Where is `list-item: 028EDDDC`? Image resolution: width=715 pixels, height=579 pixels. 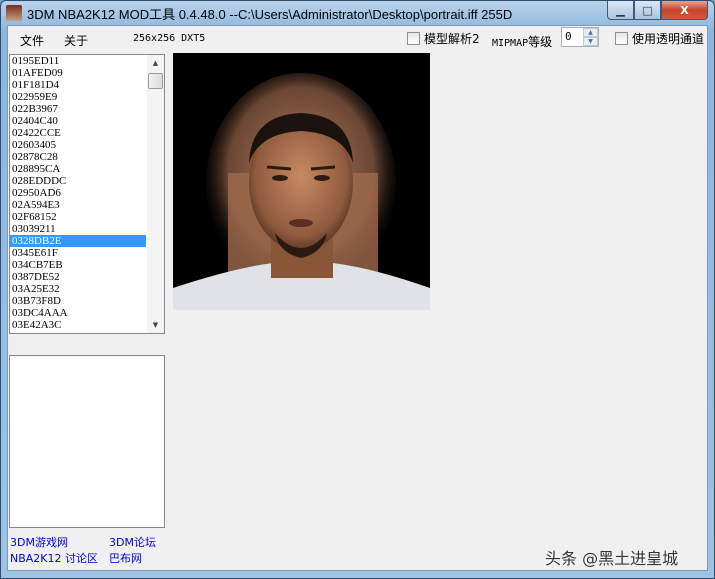 list-item: 028EDDDC is located at coordinates (78, 181).